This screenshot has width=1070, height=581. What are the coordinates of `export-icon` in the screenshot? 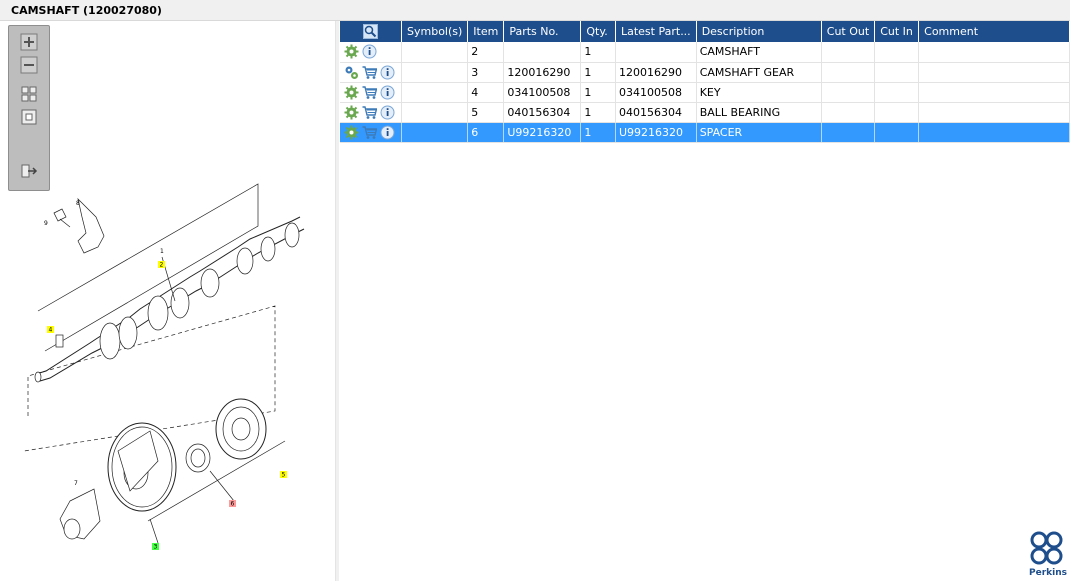 It's located at (29, 171).